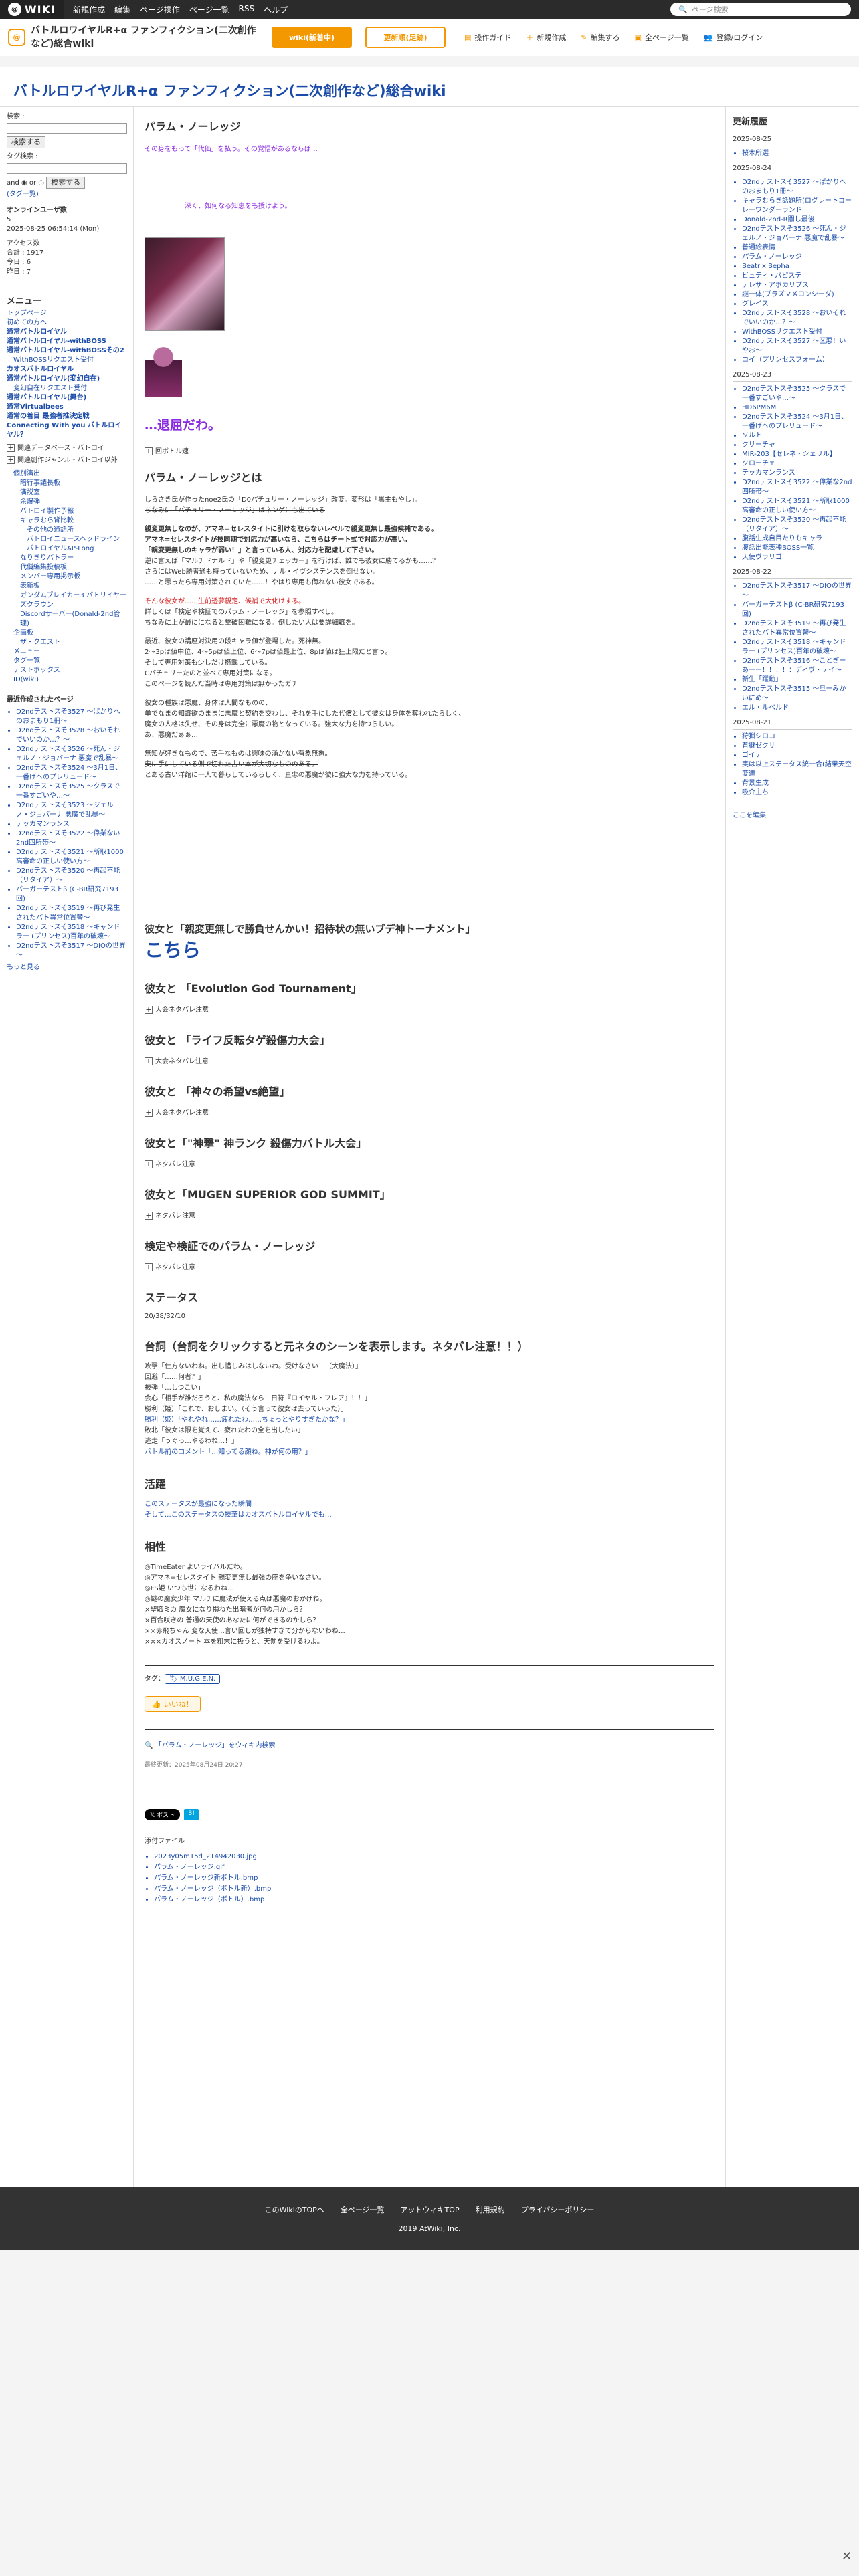 This screenshot has width=859, height=2576. Describe the element at coordinates (797, 295) in the screenshot. I see `history-link: 謎一体(プラズマメロンシーダ)` at that location.